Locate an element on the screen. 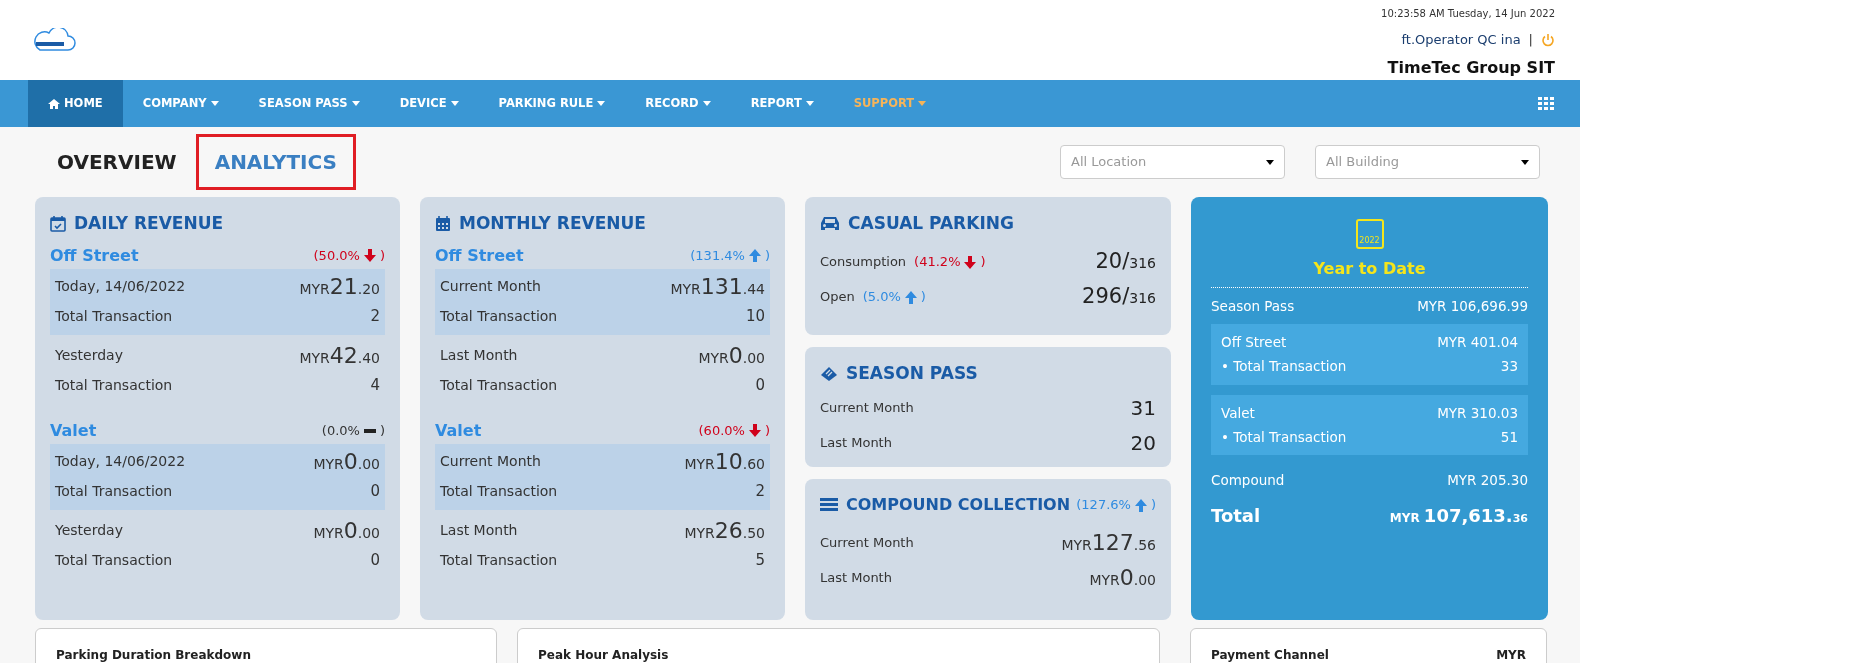 Image resolution: width=1866 pixels, height=663 pixels. company-name: TimeTec Group SIT is located at coordinates (1471, 67).